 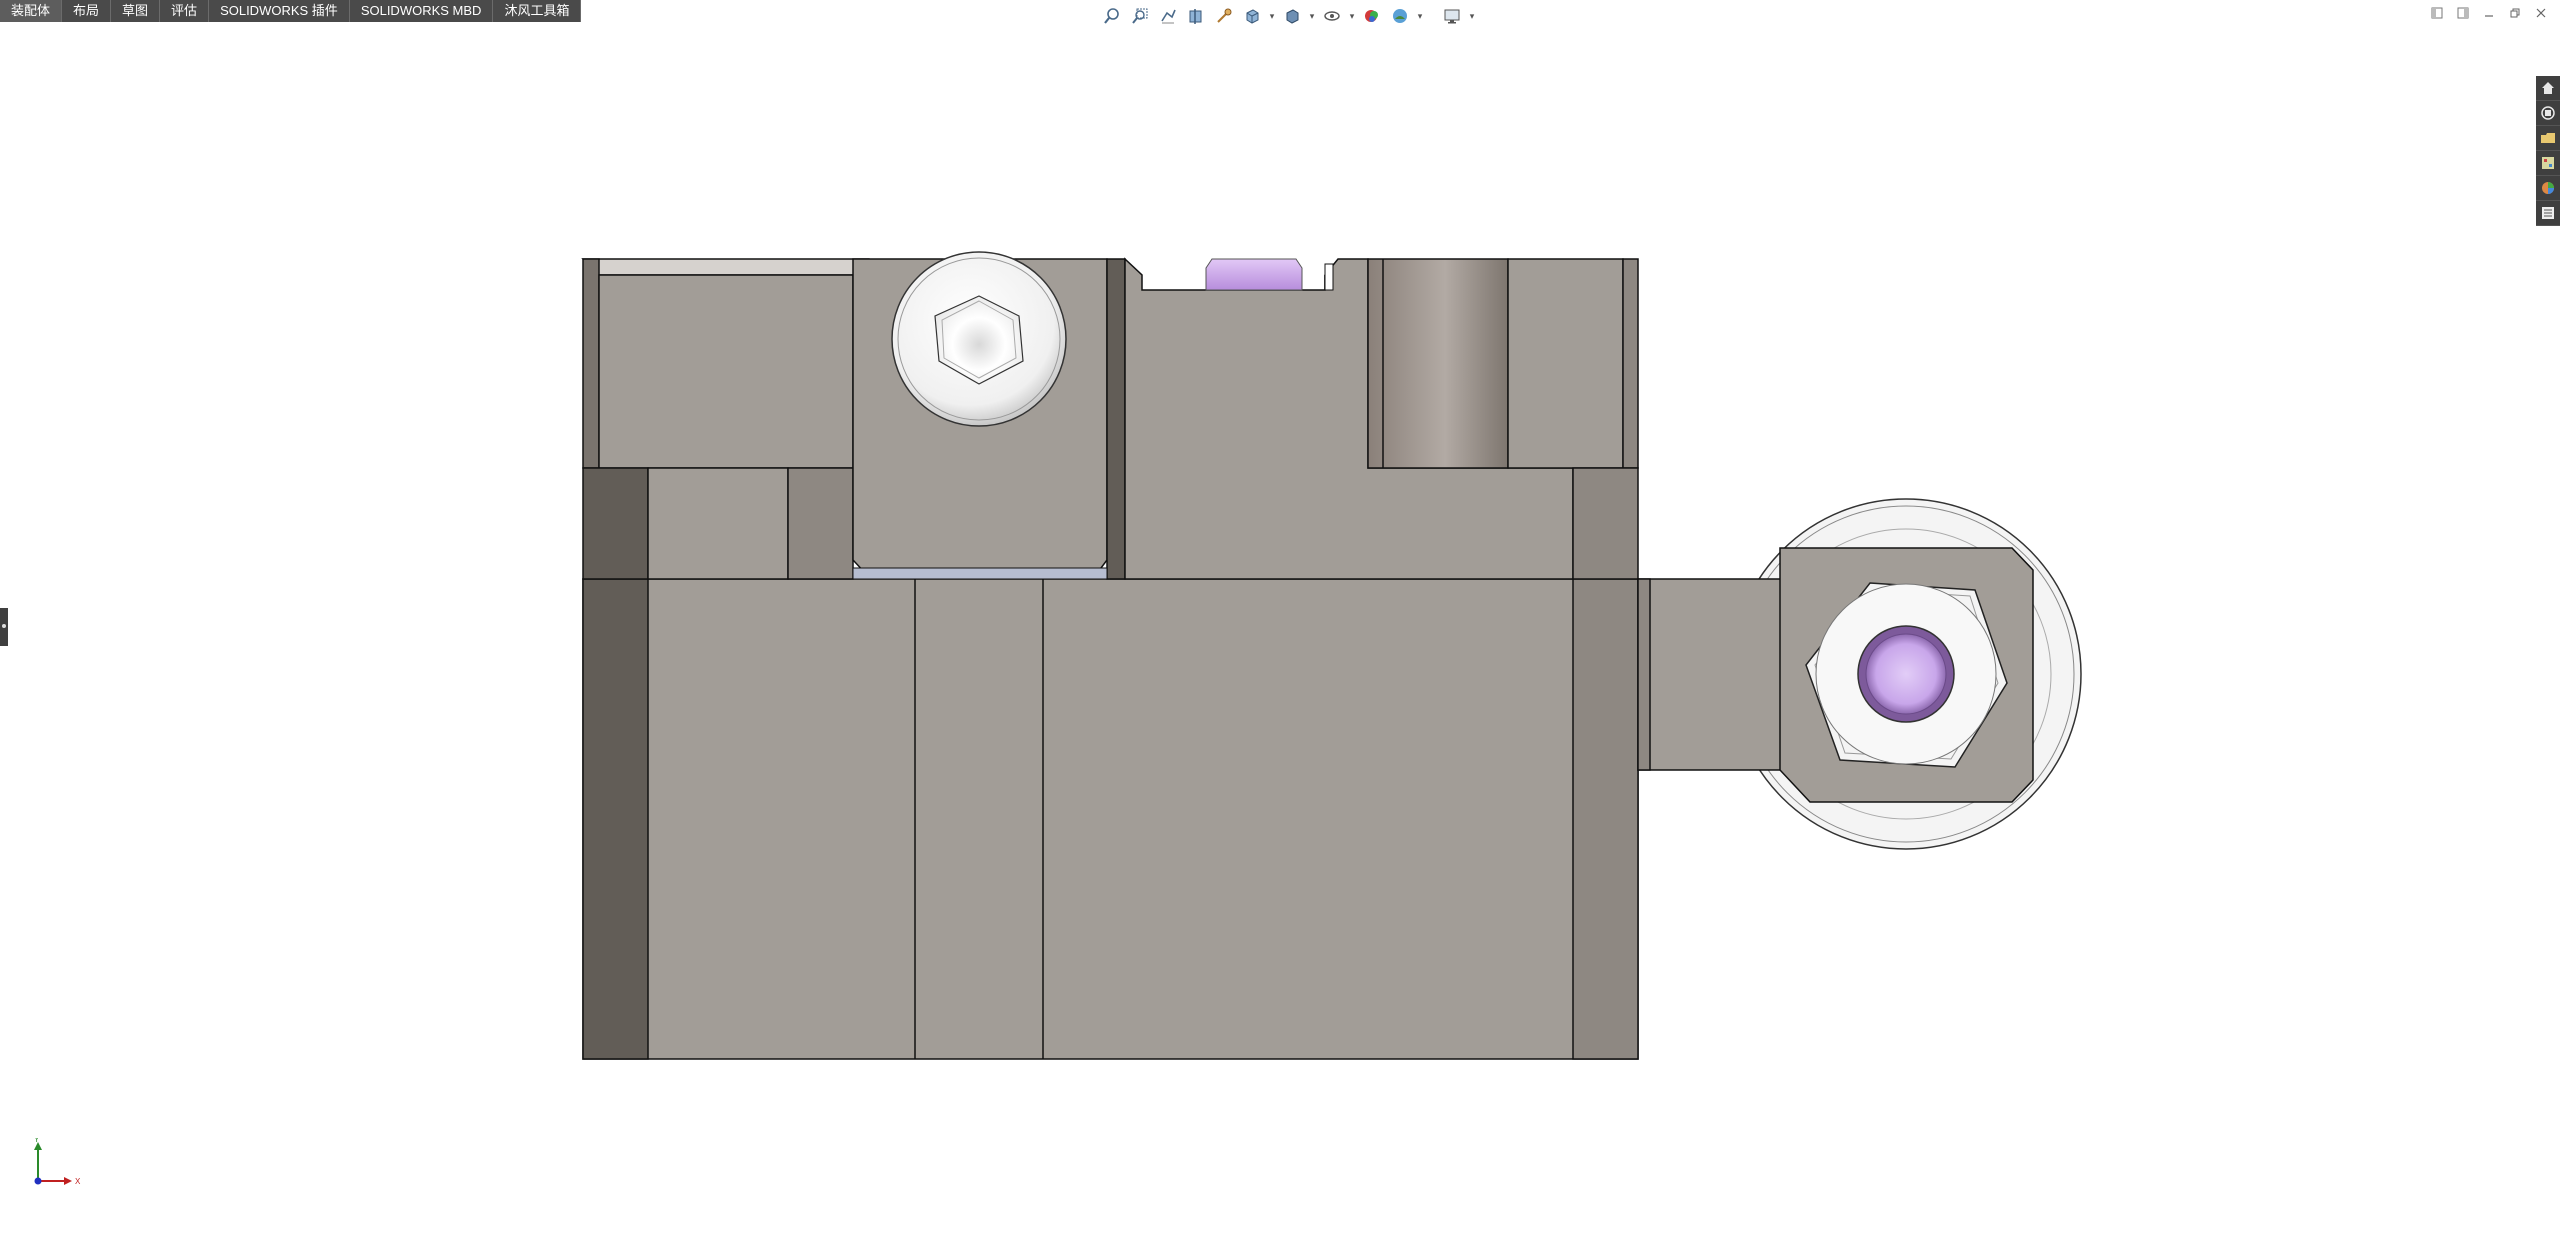 What do you see at coordinates (1859, 674) in the screenshot?
I see `roller-assembly` at bounding box center [1859, 674].